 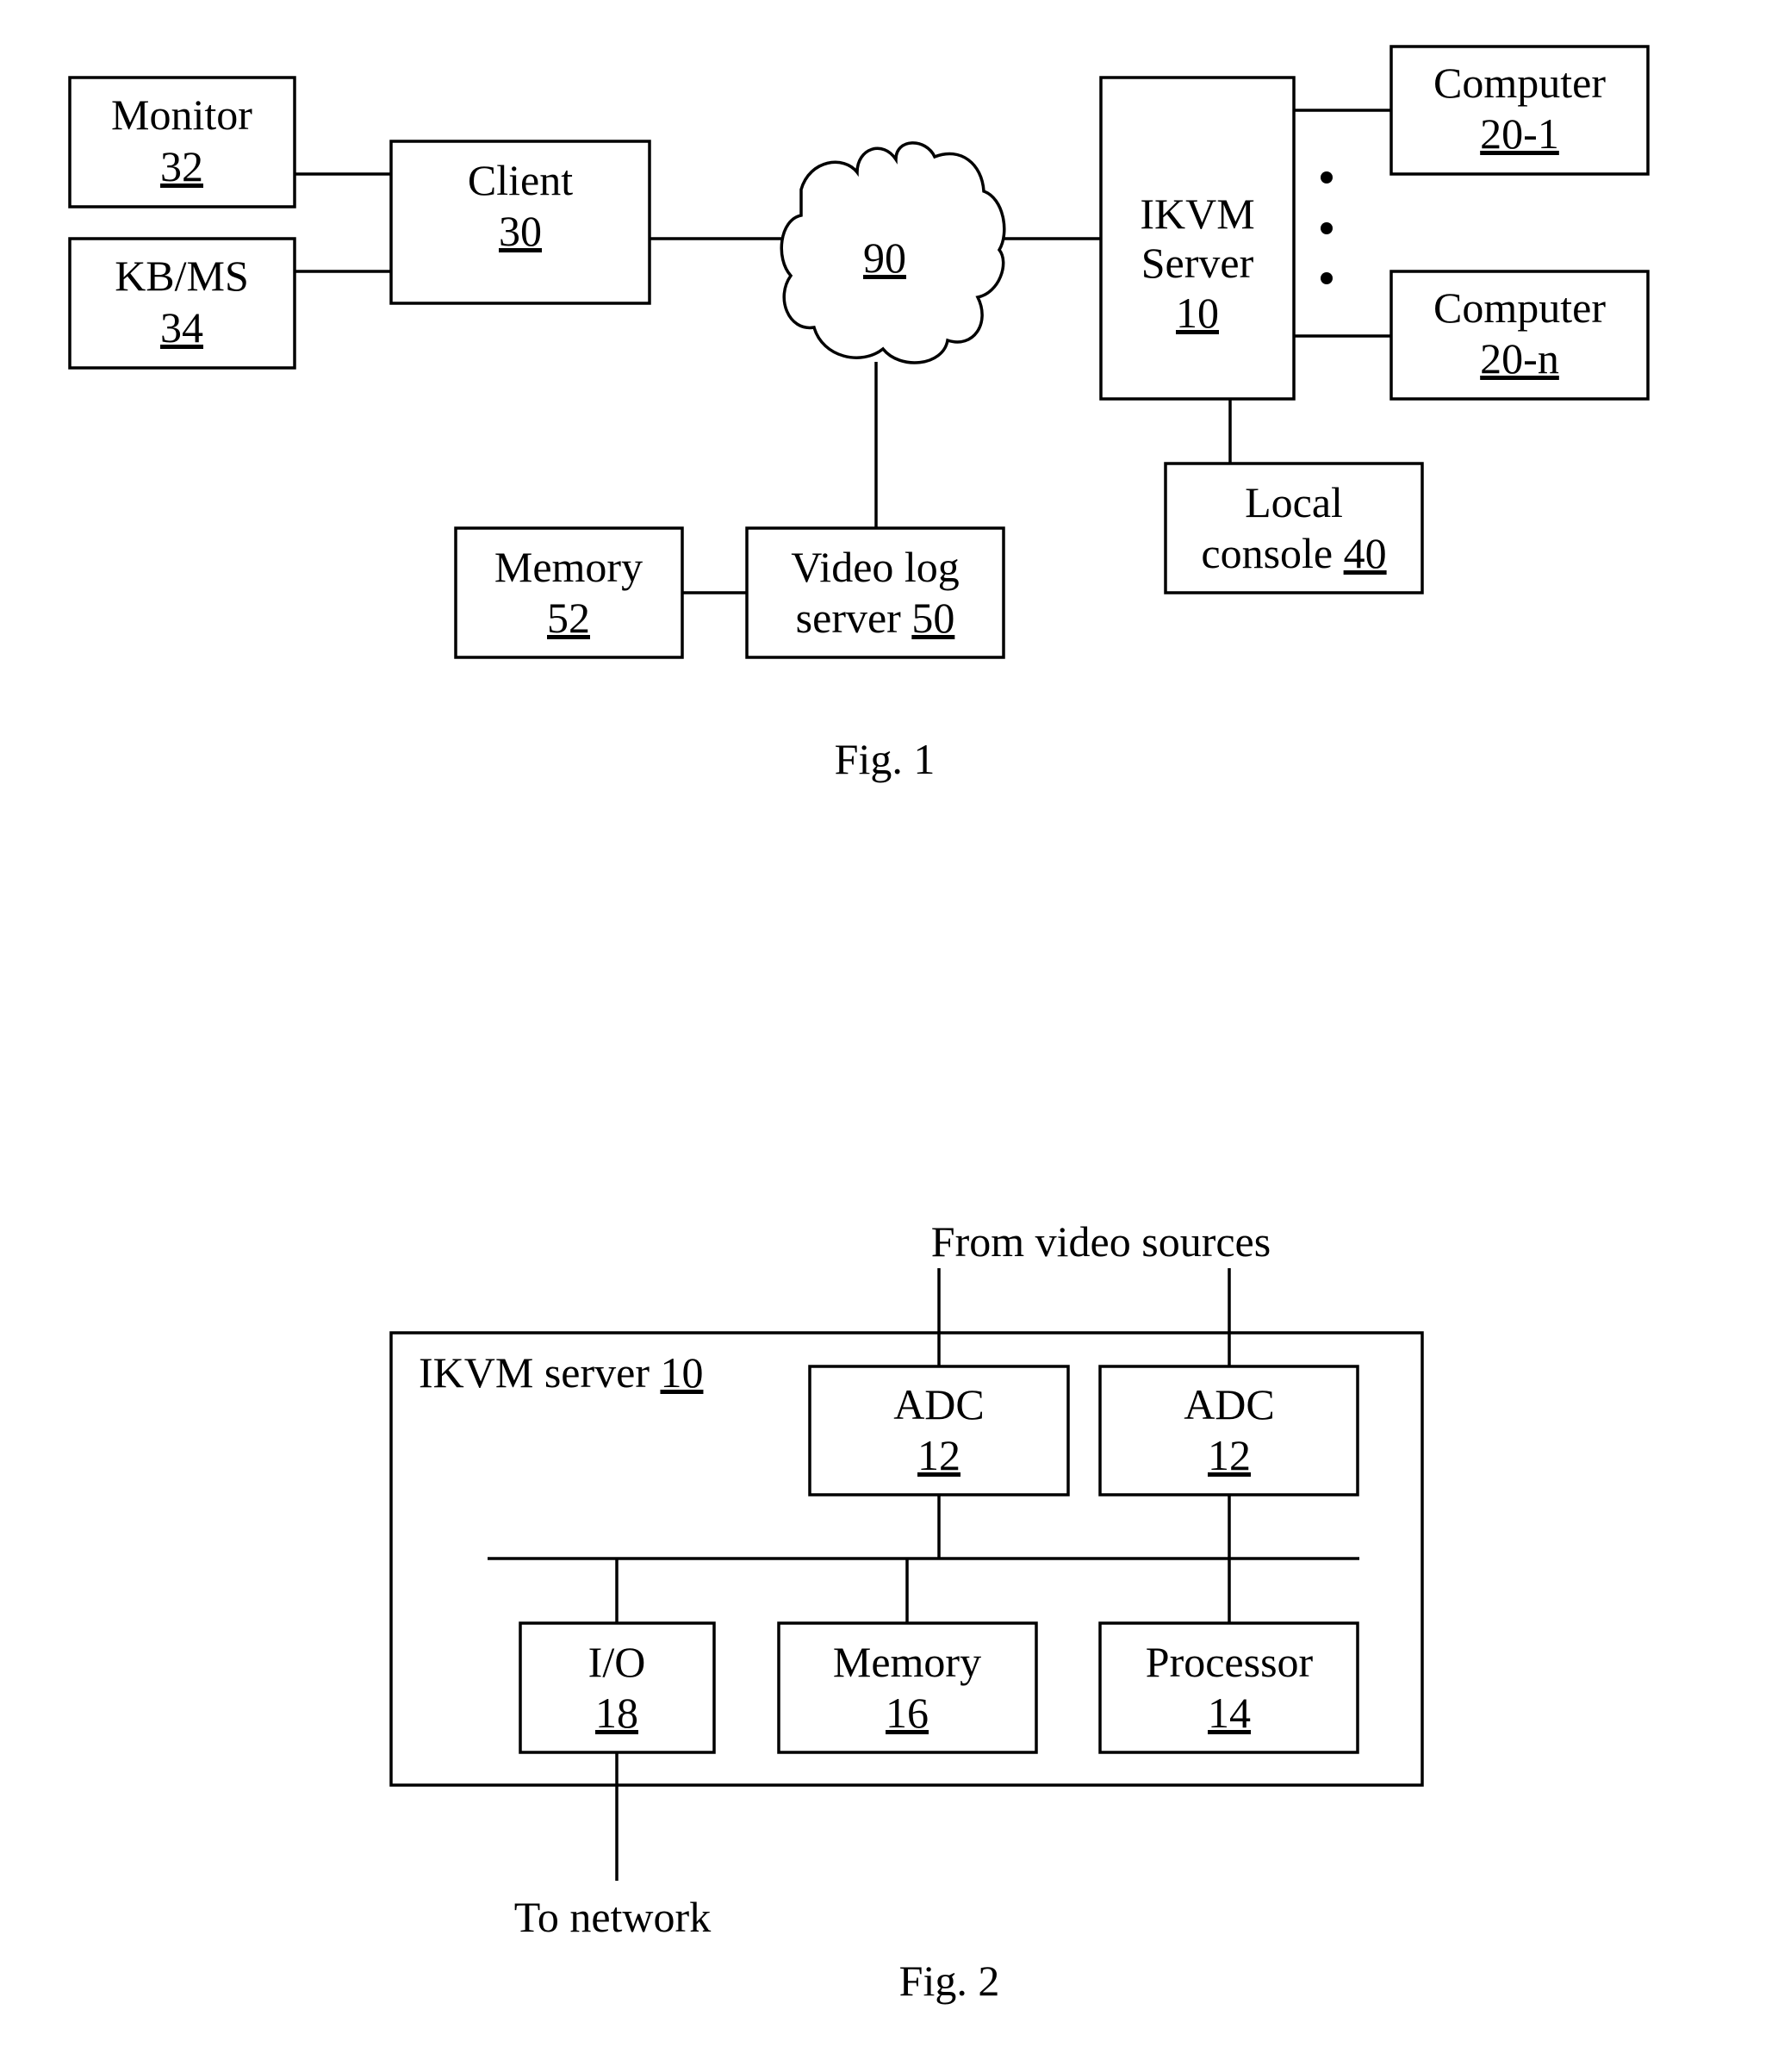 I want to click on computer-n-ref: 20-n, so click(x=1519, y=359).